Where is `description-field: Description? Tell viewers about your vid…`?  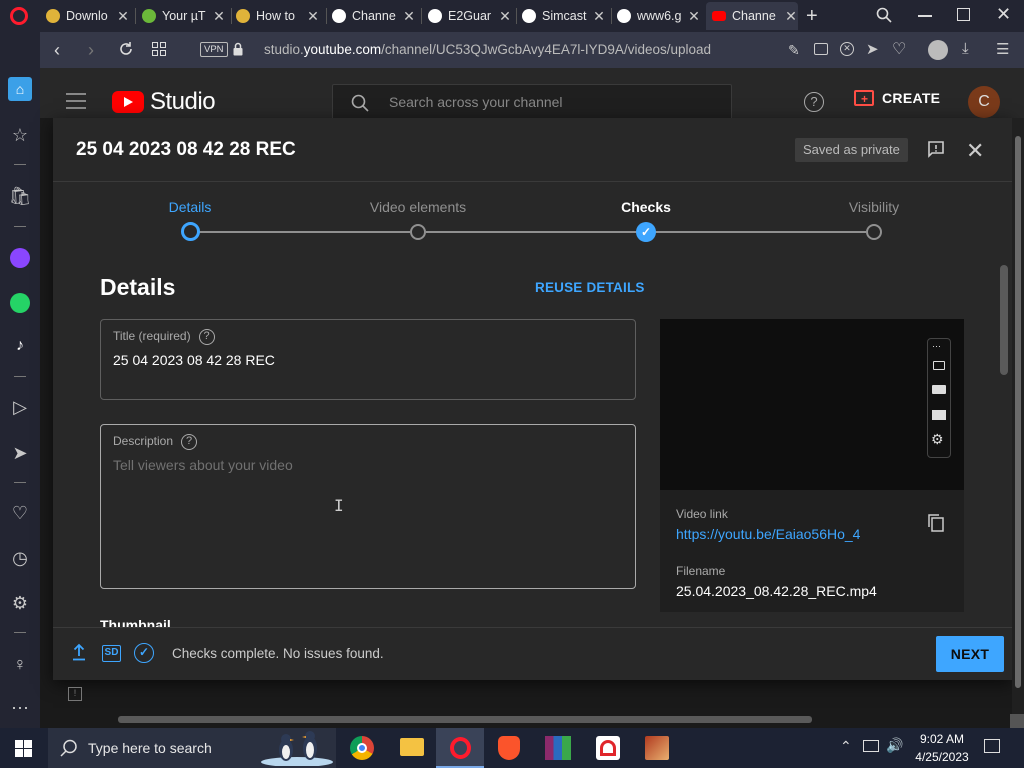
description-field: Description? Tell viewers about your vid… is located at coordinates (368, 506).